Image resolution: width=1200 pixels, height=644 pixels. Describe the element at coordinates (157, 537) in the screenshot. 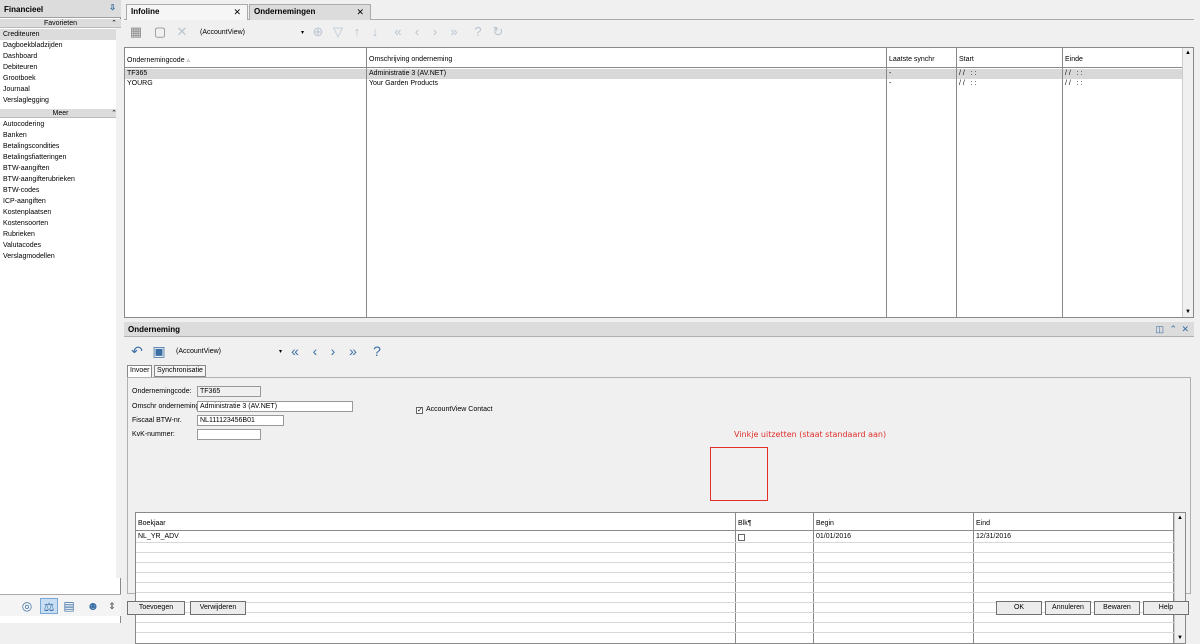

I see `cell-boekjaar: NL_YR_ADV` at that location.